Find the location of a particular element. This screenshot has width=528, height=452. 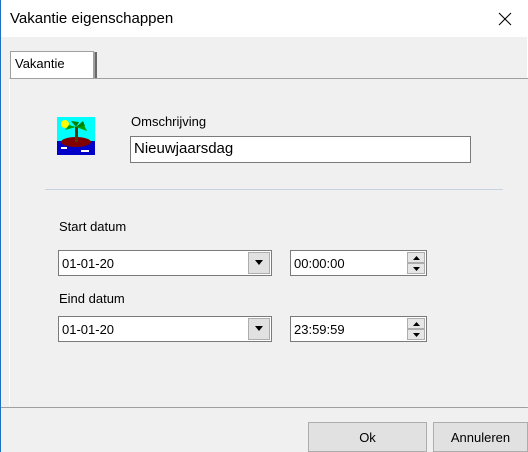

close-icon is located at coordinates (505, 18).